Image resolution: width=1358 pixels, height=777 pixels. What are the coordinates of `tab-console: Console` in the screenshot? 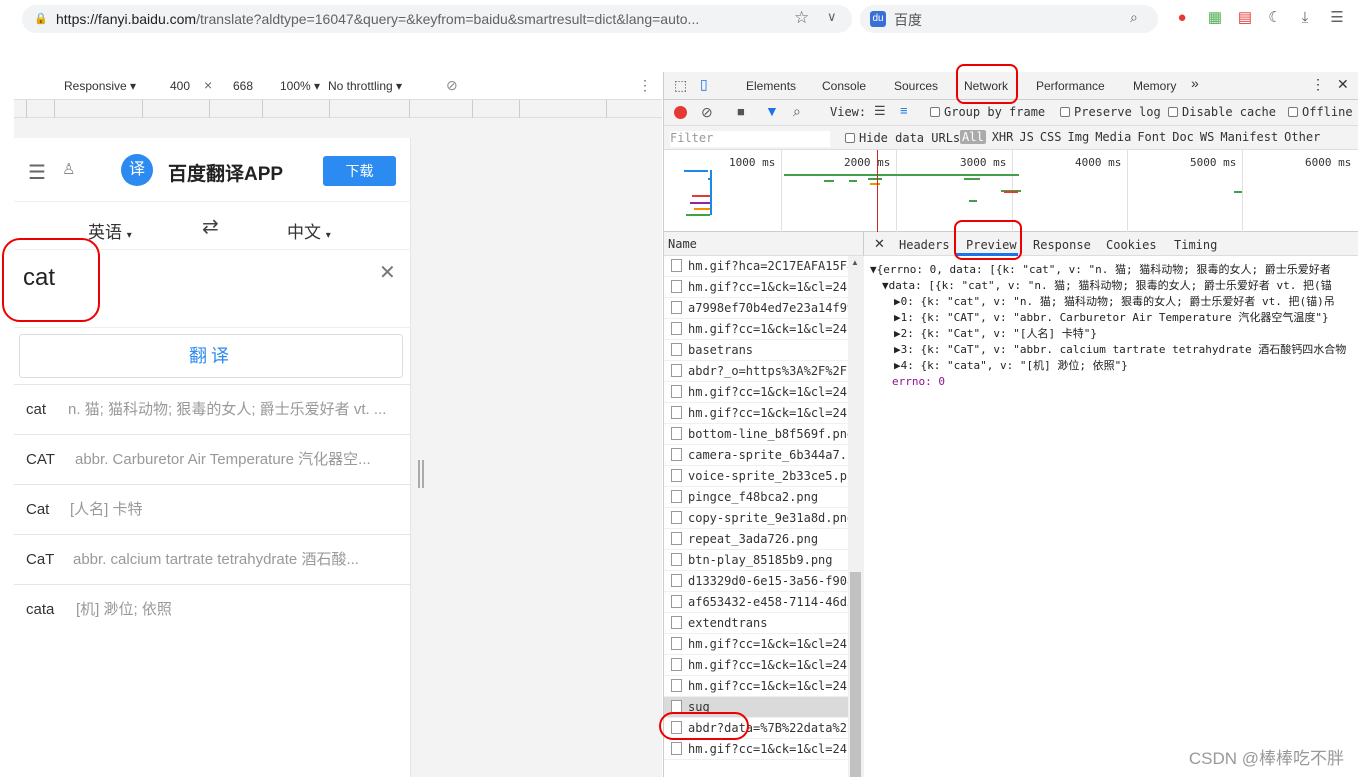 It's located at (844, 86).